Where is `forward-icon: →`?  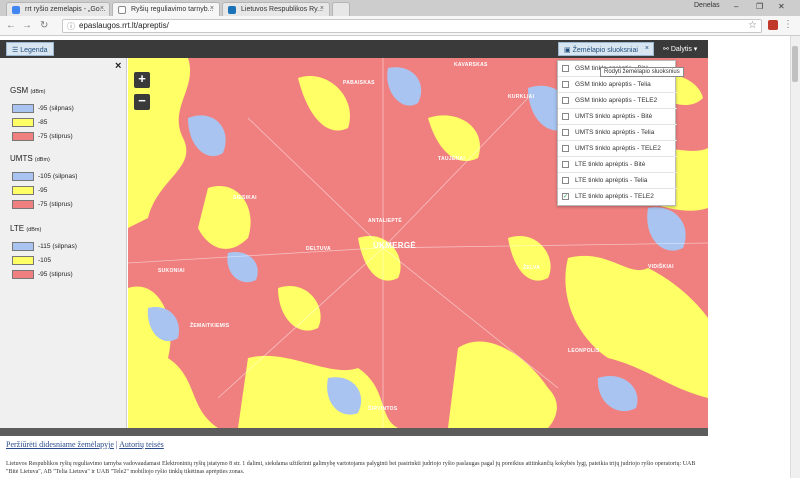 forward-icon: → is located at coordinates (27, 25).